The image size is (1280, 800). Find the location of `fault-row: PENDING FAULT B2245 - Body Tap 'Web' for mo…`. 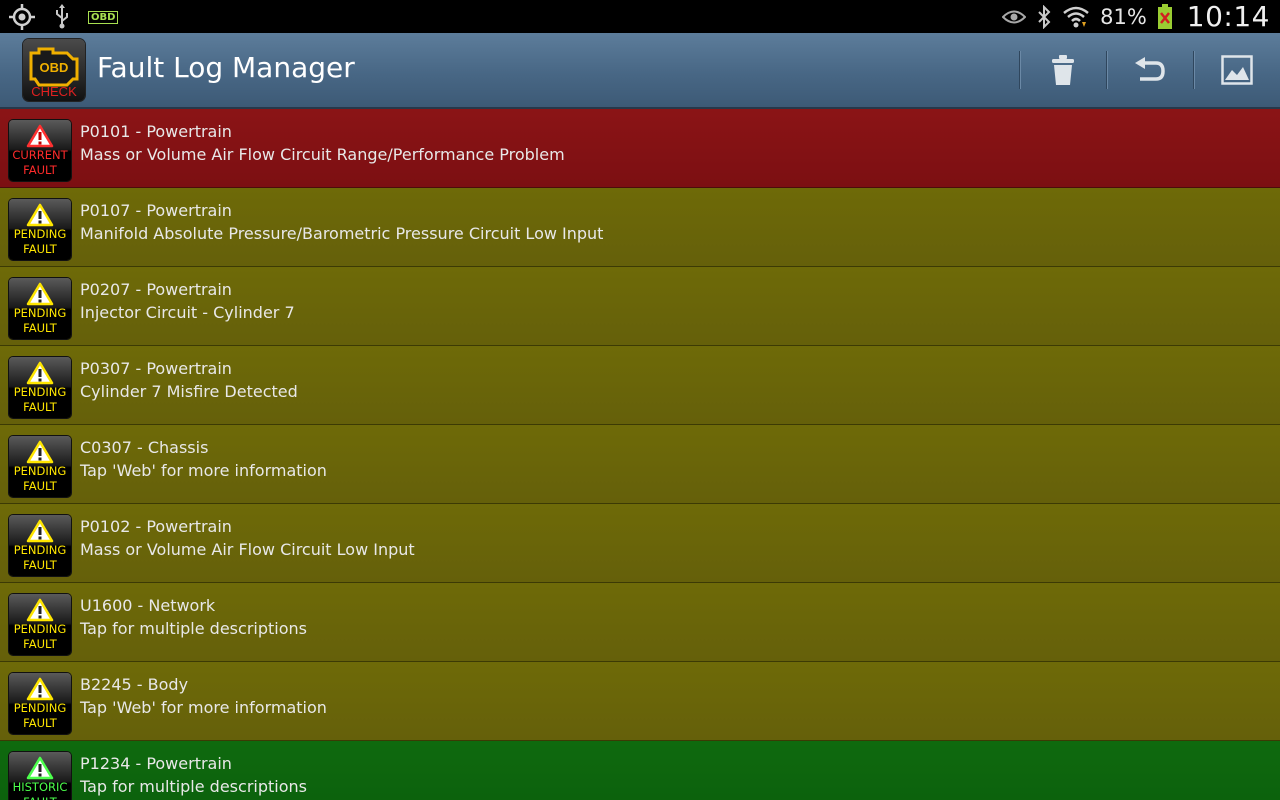

fault-row: PENDING FAULT B2245 - Body Tap 'Web' for mo… is located at coordinates (640, 701).